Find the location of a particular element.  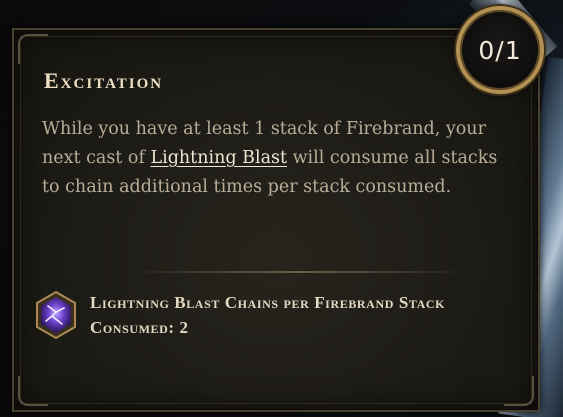

rank-counter: 0/1 is located at coordinates (500, 50).